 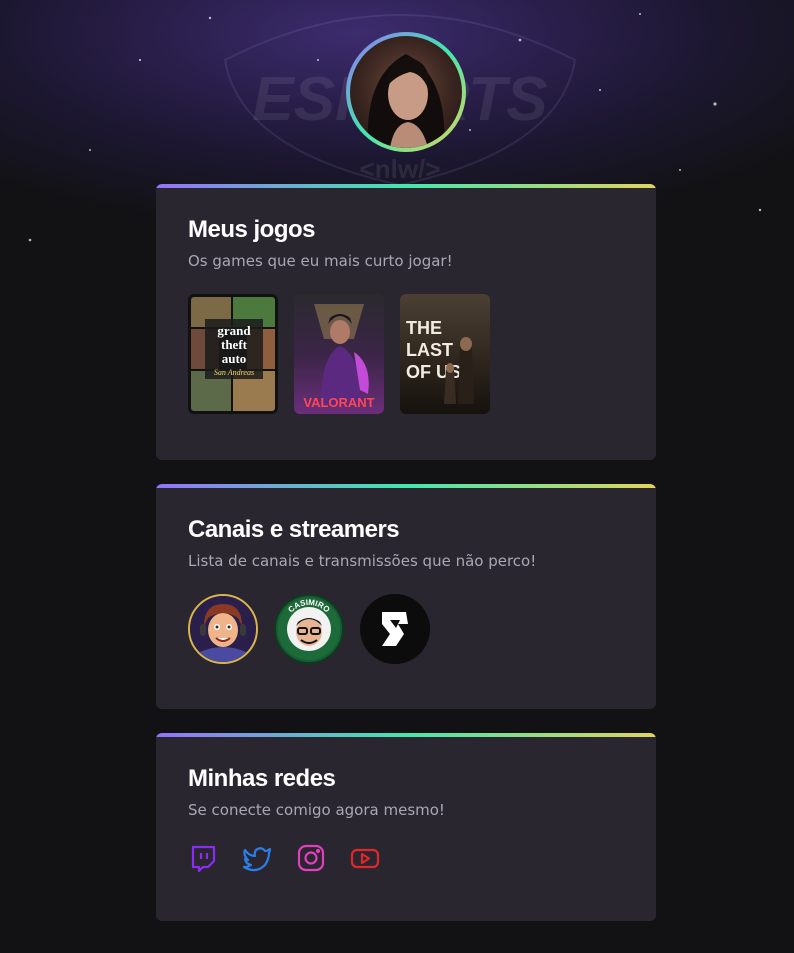 What do you see at coordinates (257, 858) in the screenshot?
I see `twitter-icon` at bounding box center [257, 858].